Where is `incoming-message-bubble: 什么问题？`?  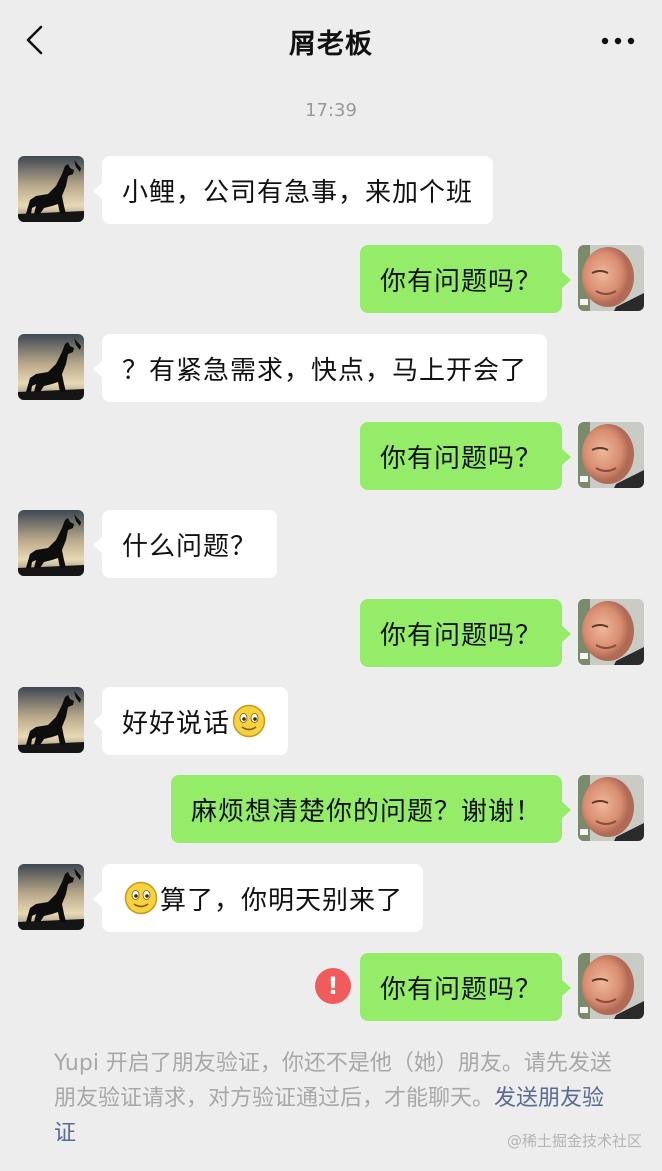 incoming-message-bubble: 什么问题？ is located at coordinates (185, 544).